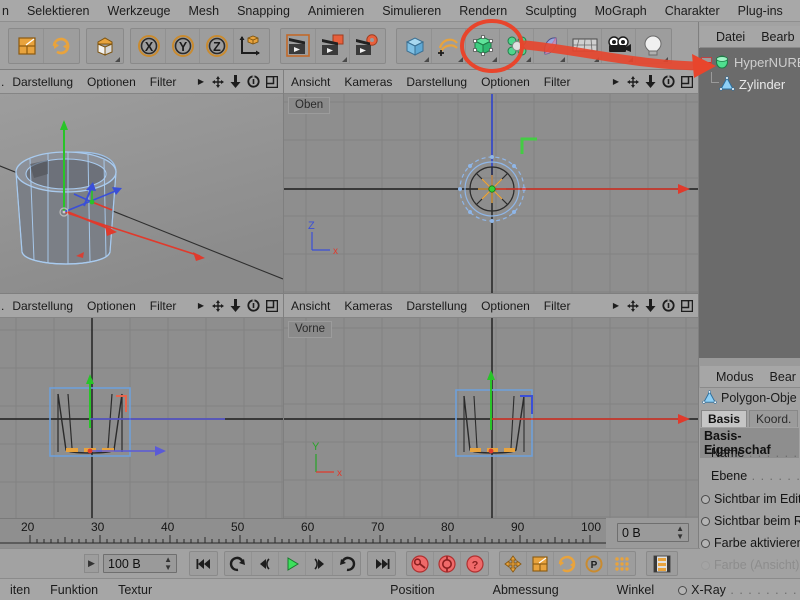 The width and height of the screenshot is (800, 600). What do you see at coordinates (91, 563) in the screenshot?
I see `timeline-collapse-arrow-icon: ▶` at bounding box center [91, 563].